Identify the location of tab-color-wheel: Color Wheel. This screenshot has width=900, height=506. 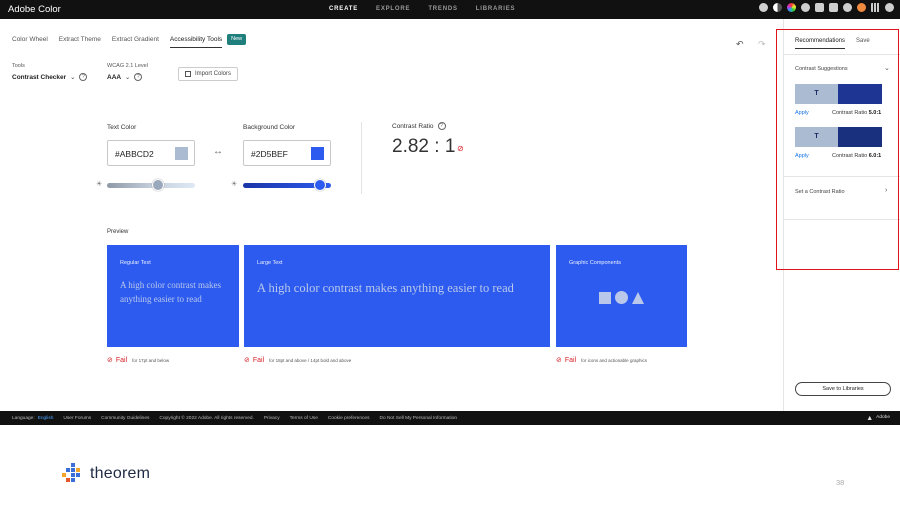
(30, 42).